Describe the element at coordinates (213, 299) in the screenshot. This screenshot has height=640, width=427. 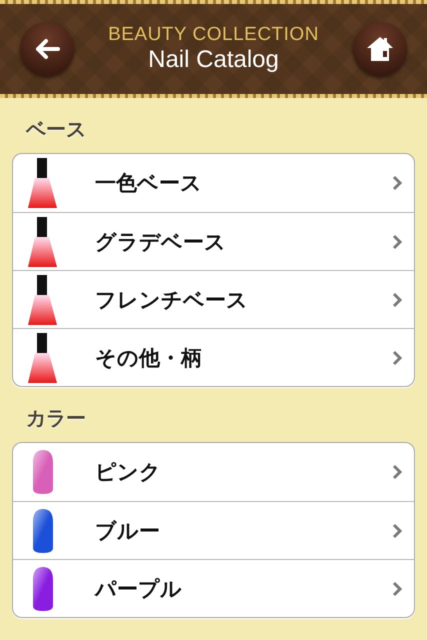
I see `list-item: フレンチベース` at that location.